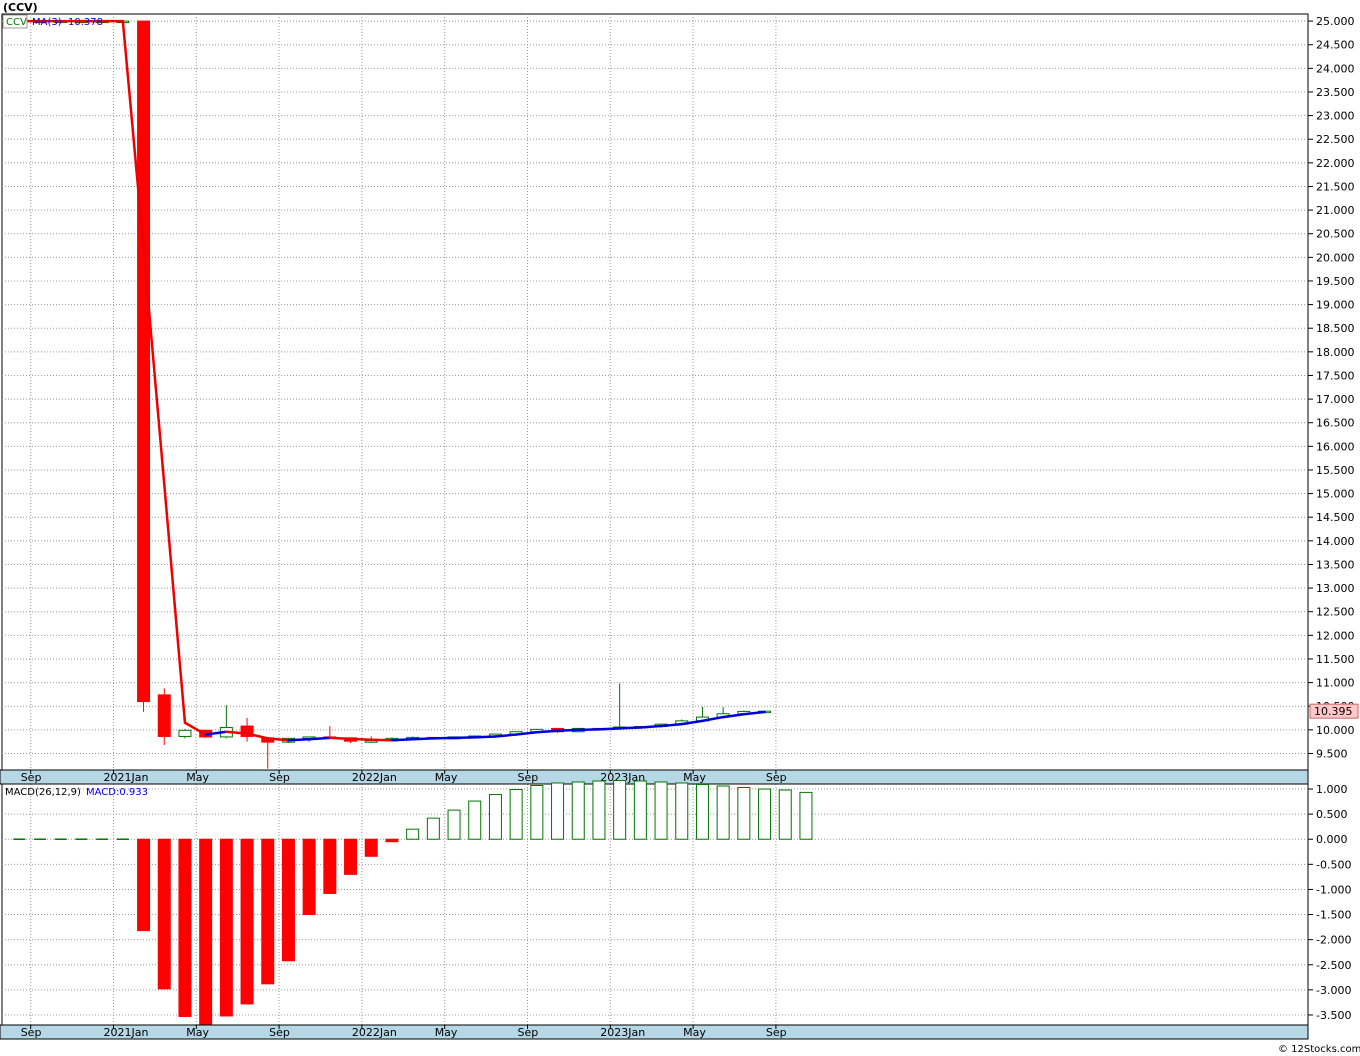 The width and height of the screenshot is (1360, 1056). I want to click on price-x-tick-label: 2022Jan, so click(374, 777).